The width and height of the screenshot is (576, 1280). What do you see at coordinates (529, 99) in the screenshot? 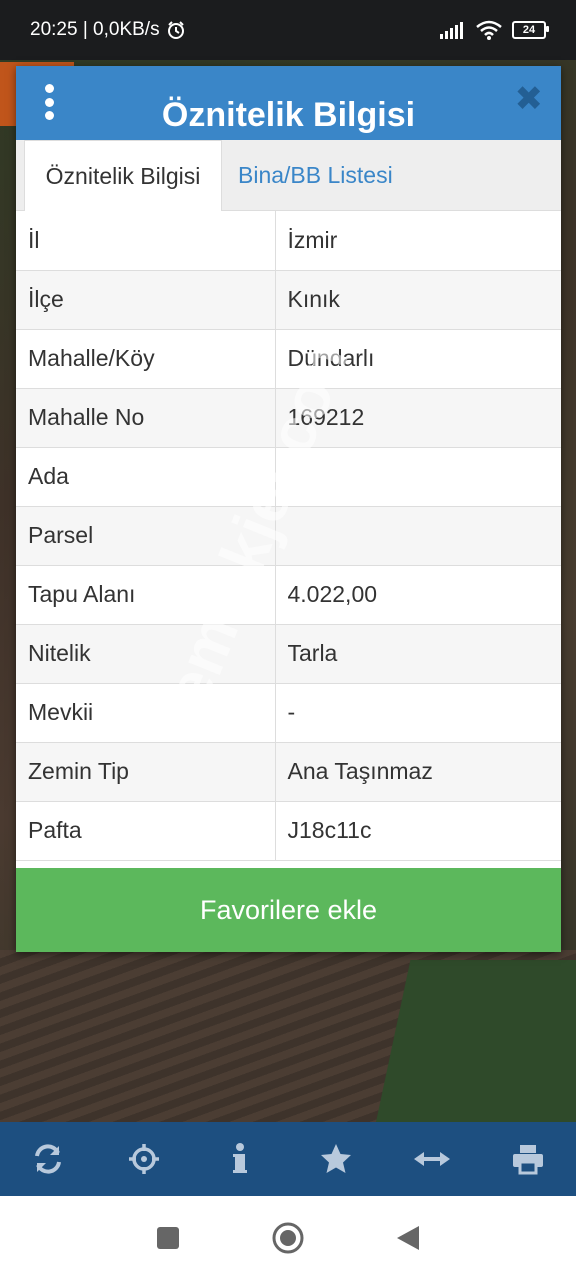
I see `close-icon: ✖` at bounding box center [529, 99].